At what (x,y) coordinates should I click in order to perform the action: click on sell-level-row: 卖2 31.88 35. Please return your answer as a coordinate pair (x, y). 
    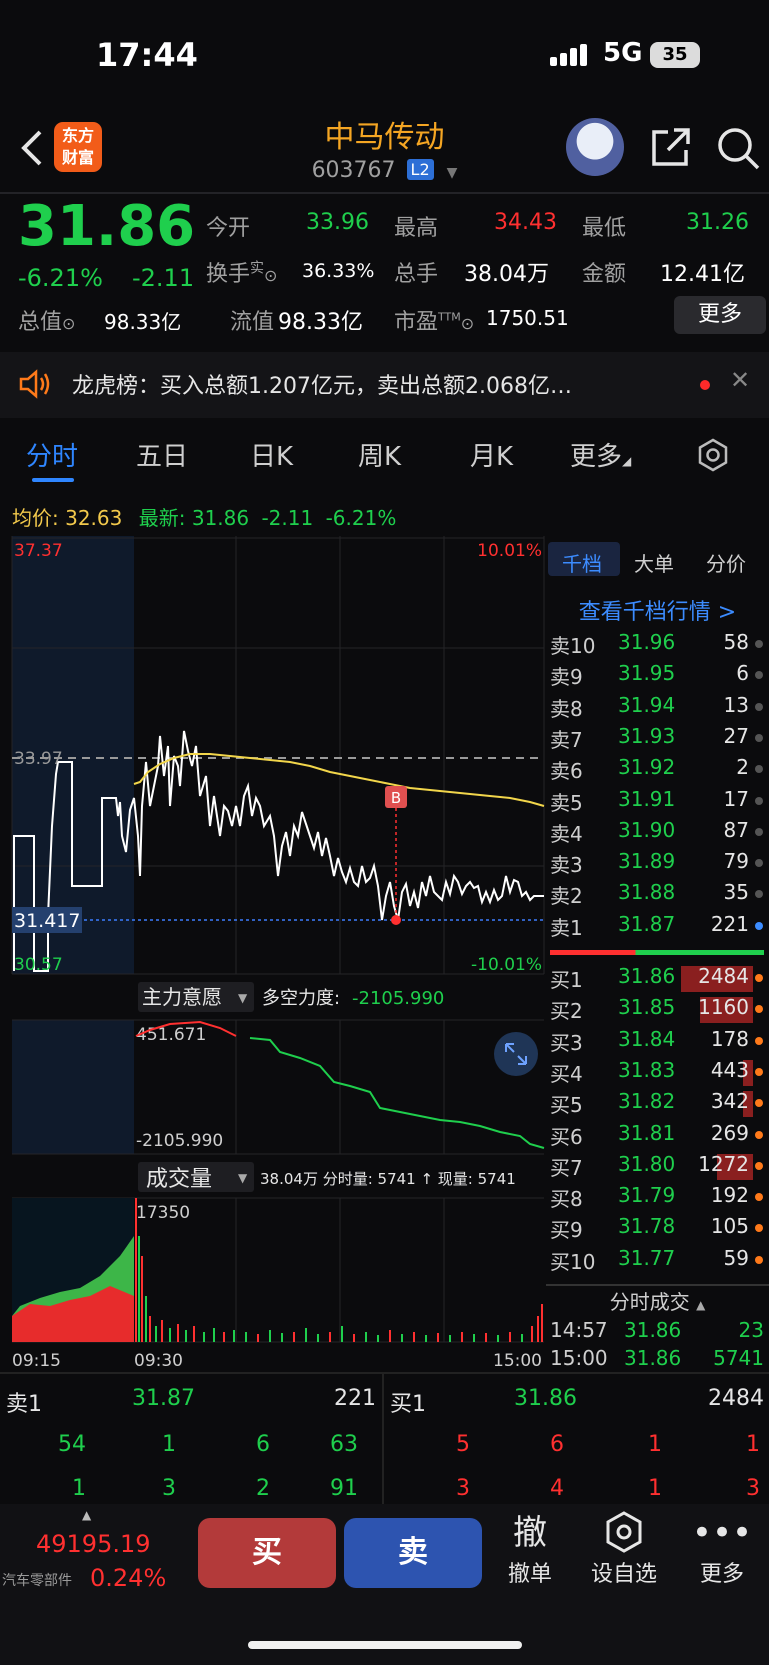
    Looking at the image, I should click on (659, 895).